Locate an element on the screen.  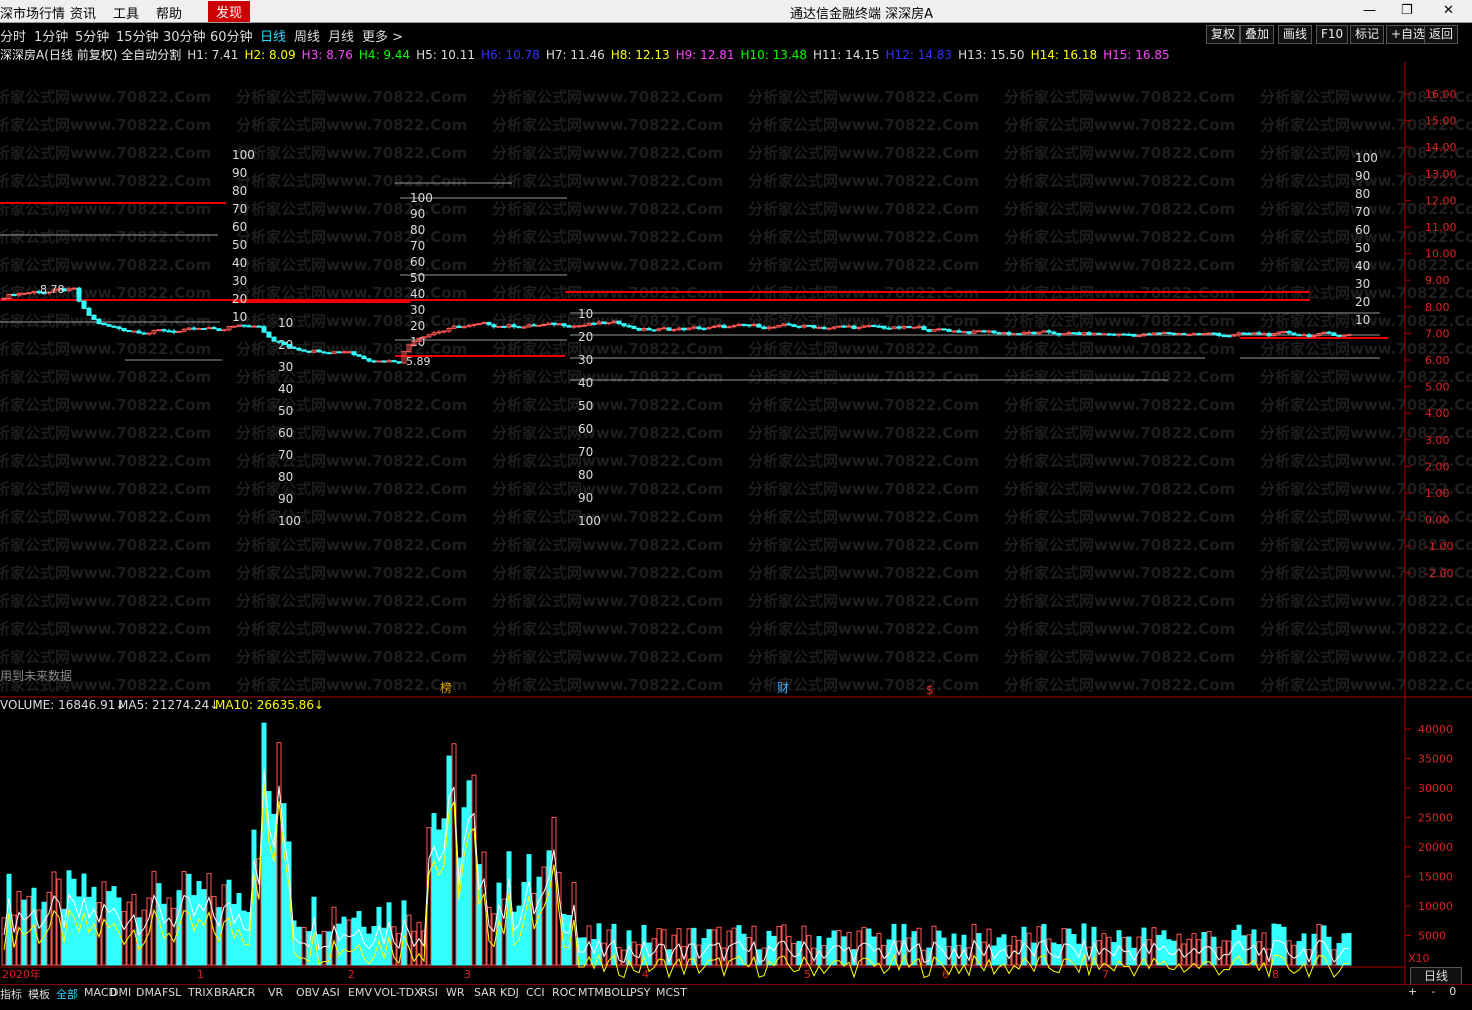
toolbar-button-1: 叠加 is located at coordinates (1257, 34).